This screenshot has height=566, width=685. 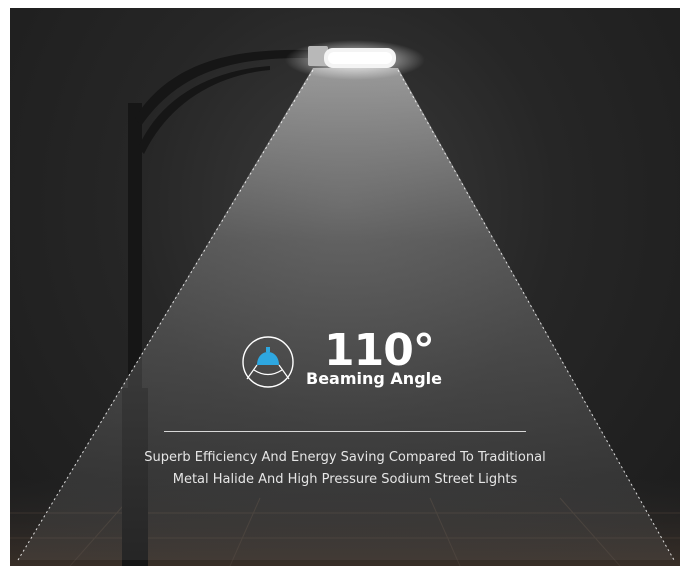 What do you see at coordinates (345, 431) in the screenshot?
I see `divider-line` at bounding box center [345, 431].